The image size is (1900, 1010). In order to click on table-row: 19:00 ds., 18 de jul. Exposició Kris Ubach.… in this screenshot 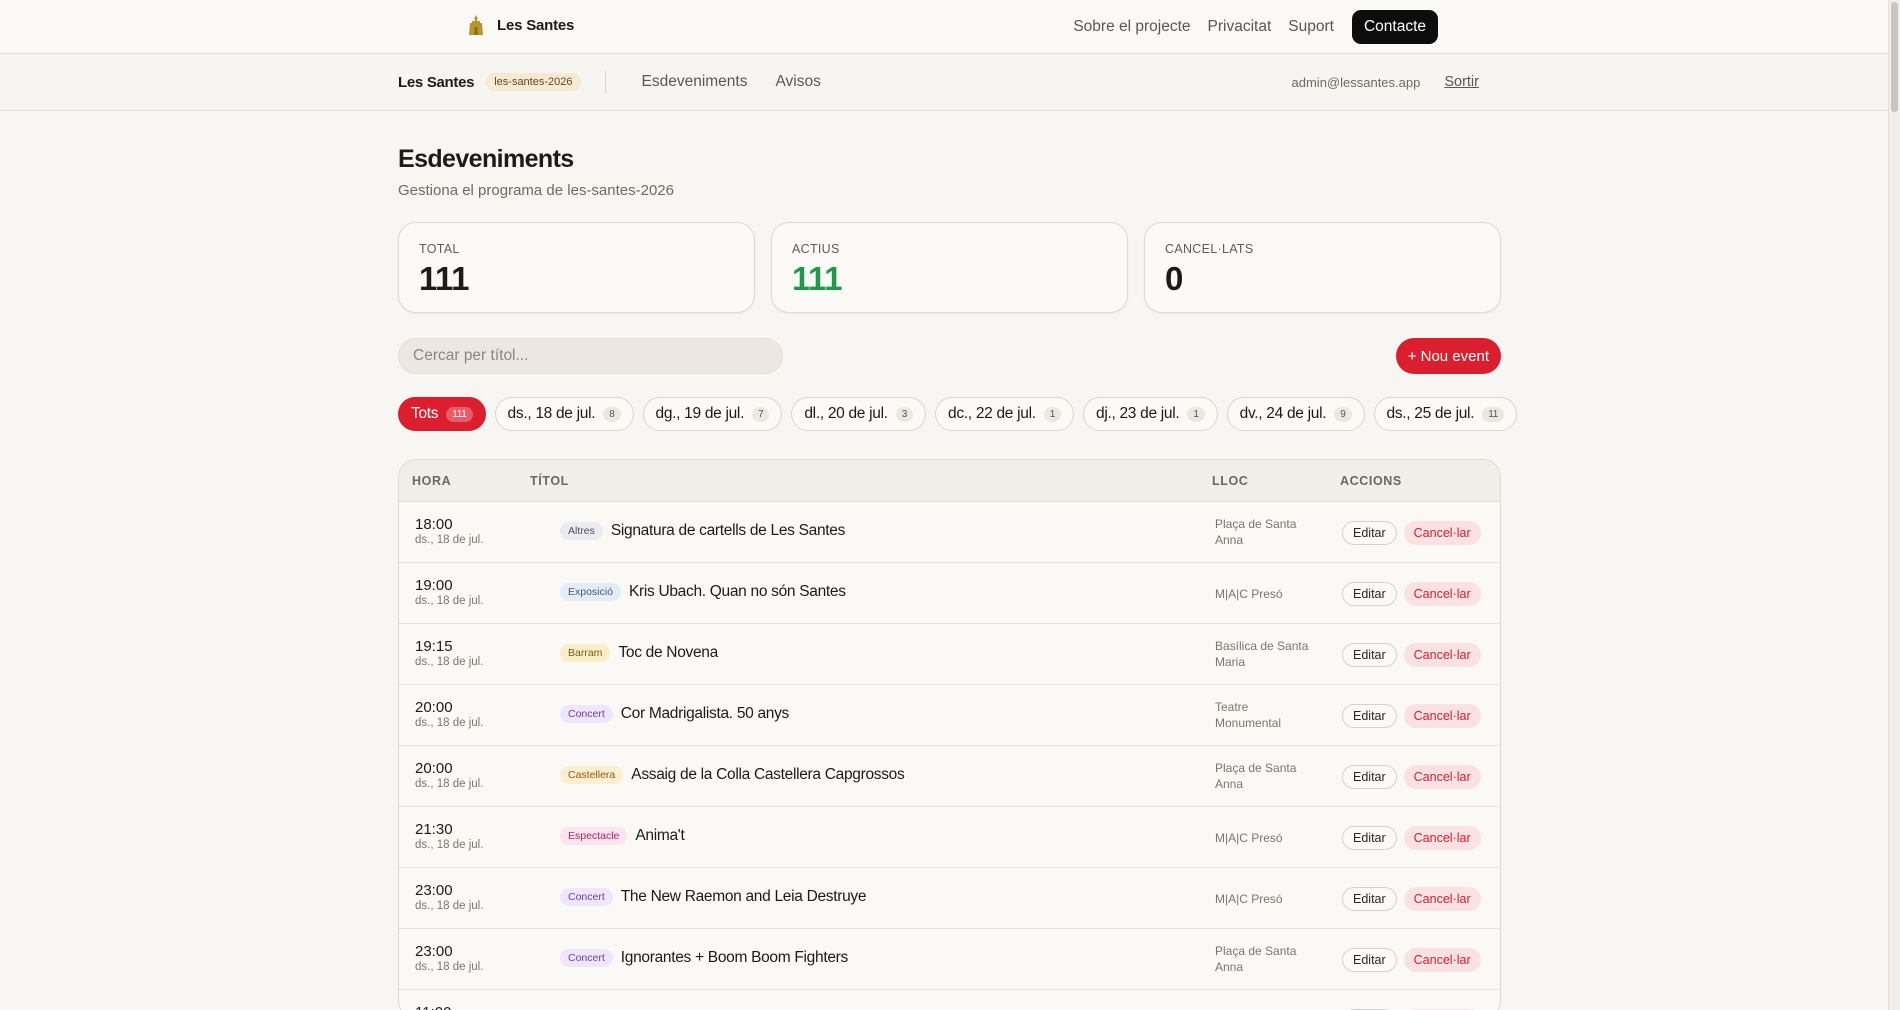, I will do `click(949, 593)`.